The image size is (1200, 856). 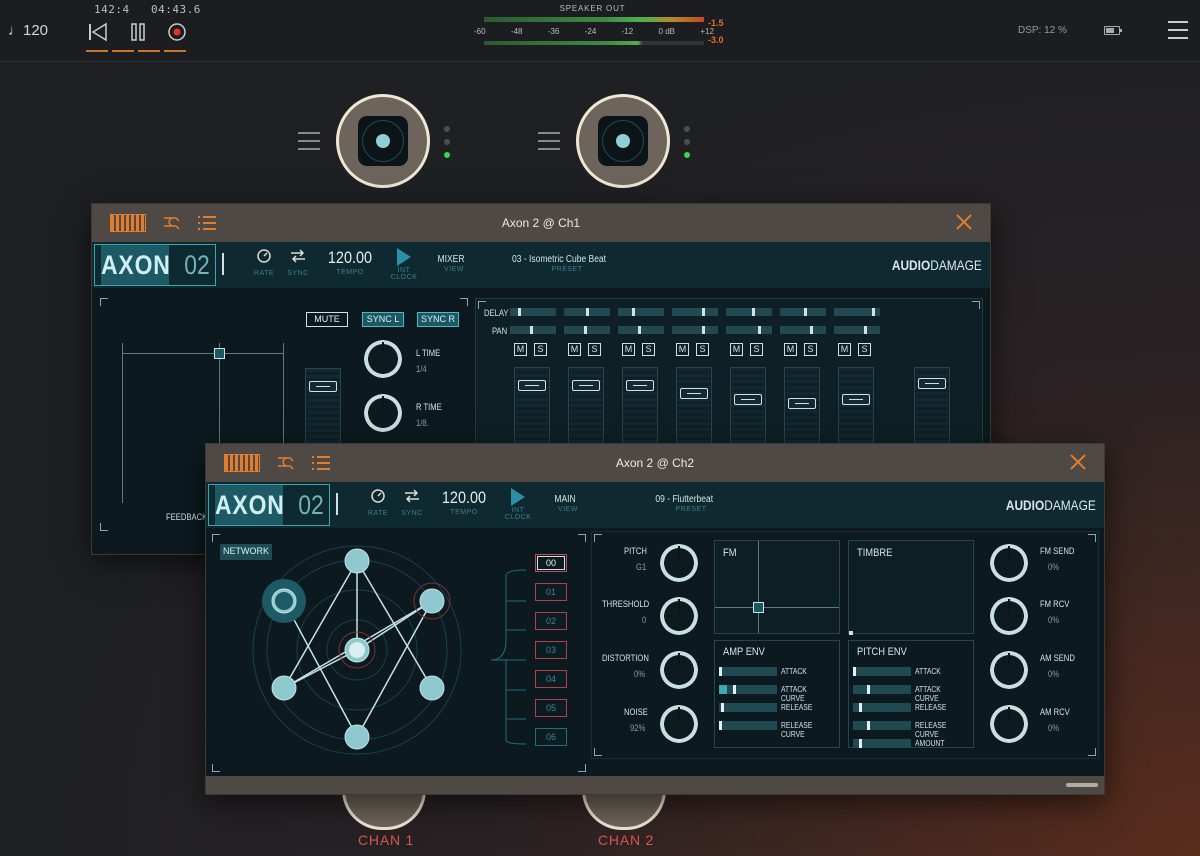 What do you see at coordinates (551, 592) in the screenshot?
I see `network-slot-01: 01` at bounding box center [551, 592].